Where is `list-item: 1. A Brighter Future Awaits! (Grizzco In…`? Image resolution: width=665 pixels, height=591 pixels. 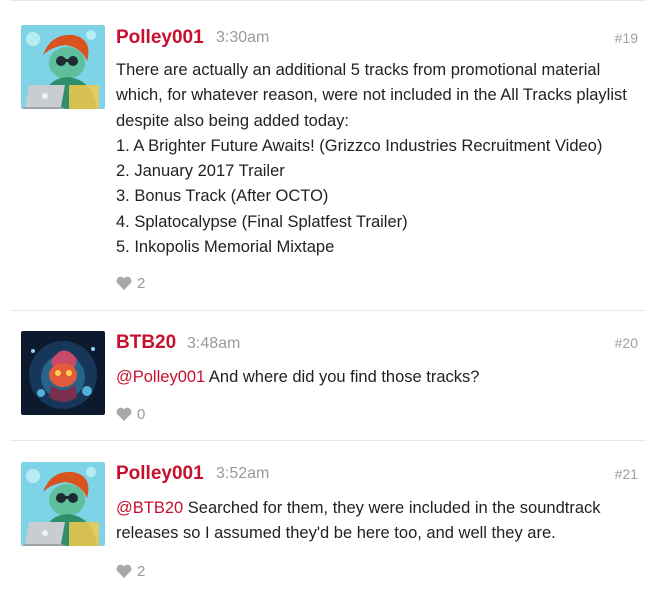 list-item: 1. A Brighter Future Awaits! (Grizzco In… is located at coordinates (359, 145).